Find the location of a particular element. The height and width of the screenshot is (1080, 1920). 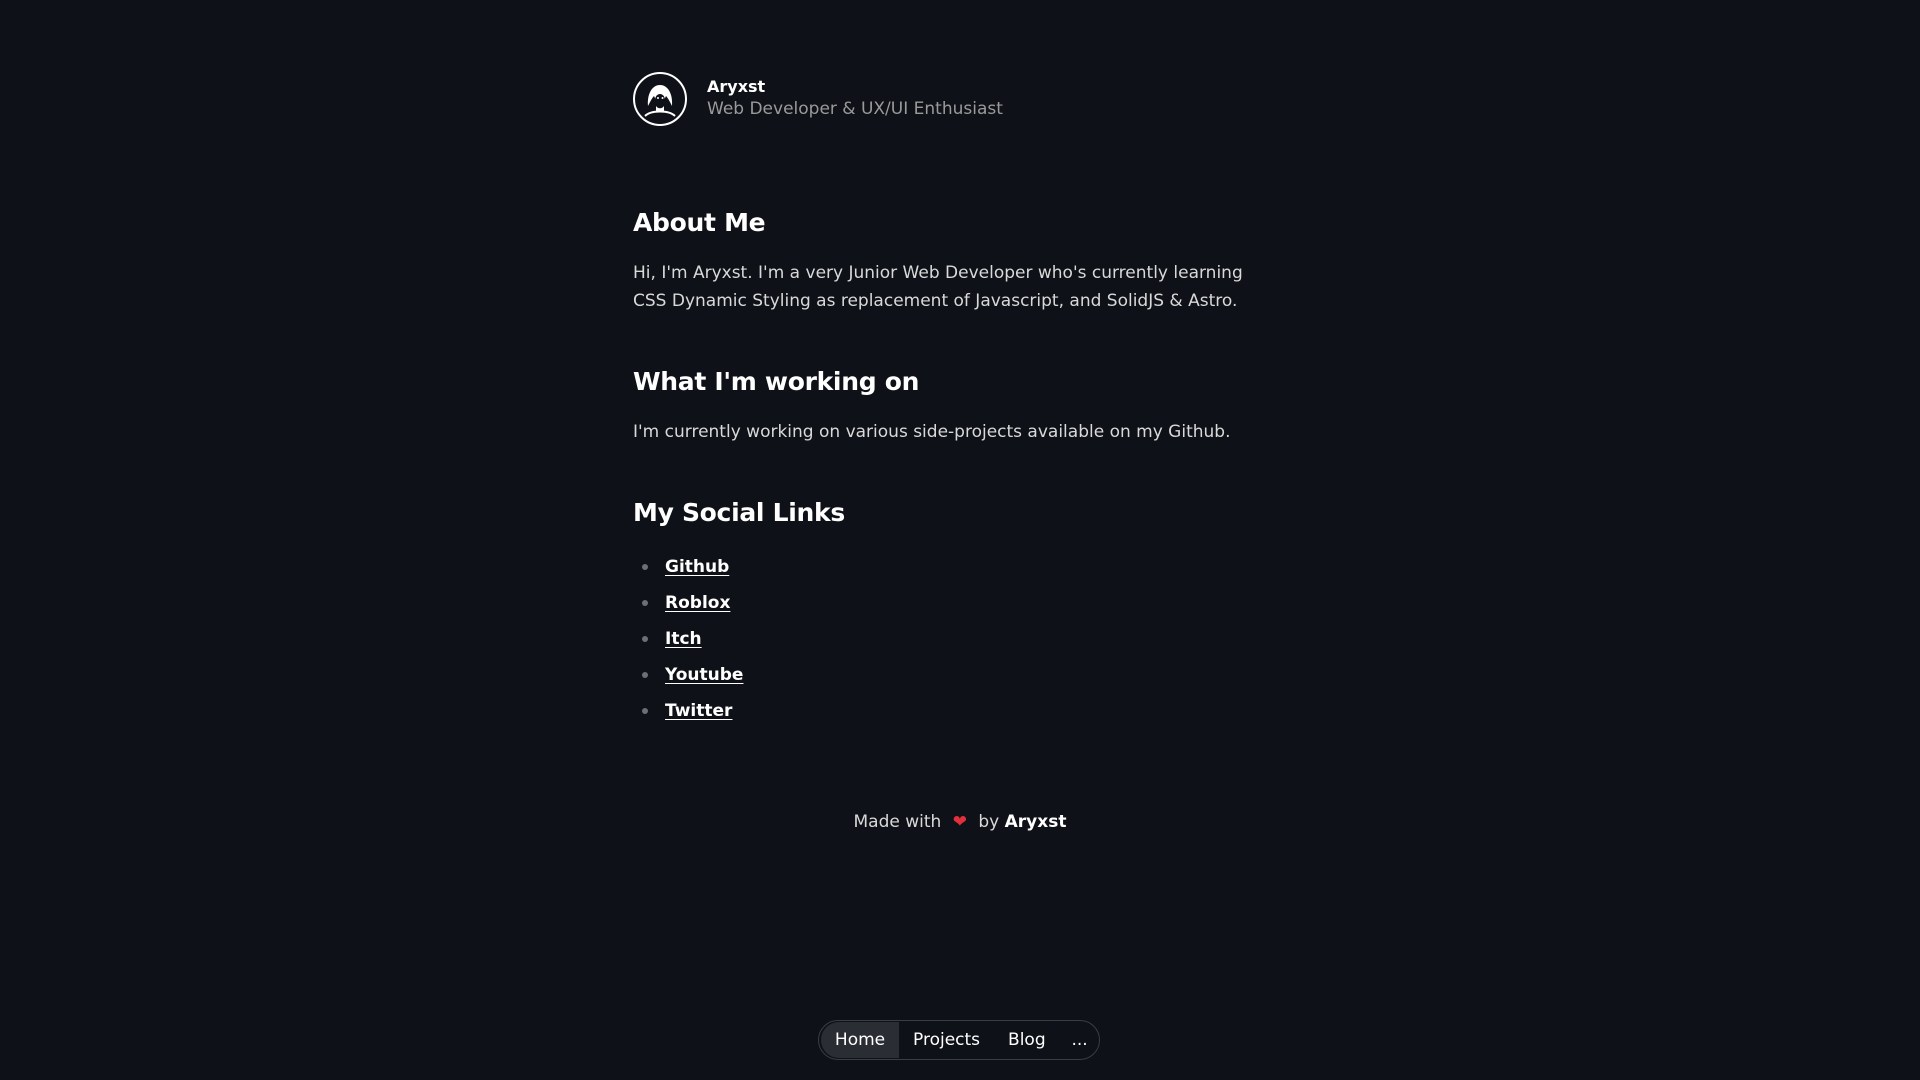

profile-text: Aryxst Web Developer & UX/UI Enthusiast is located at coordinates (855, 99).